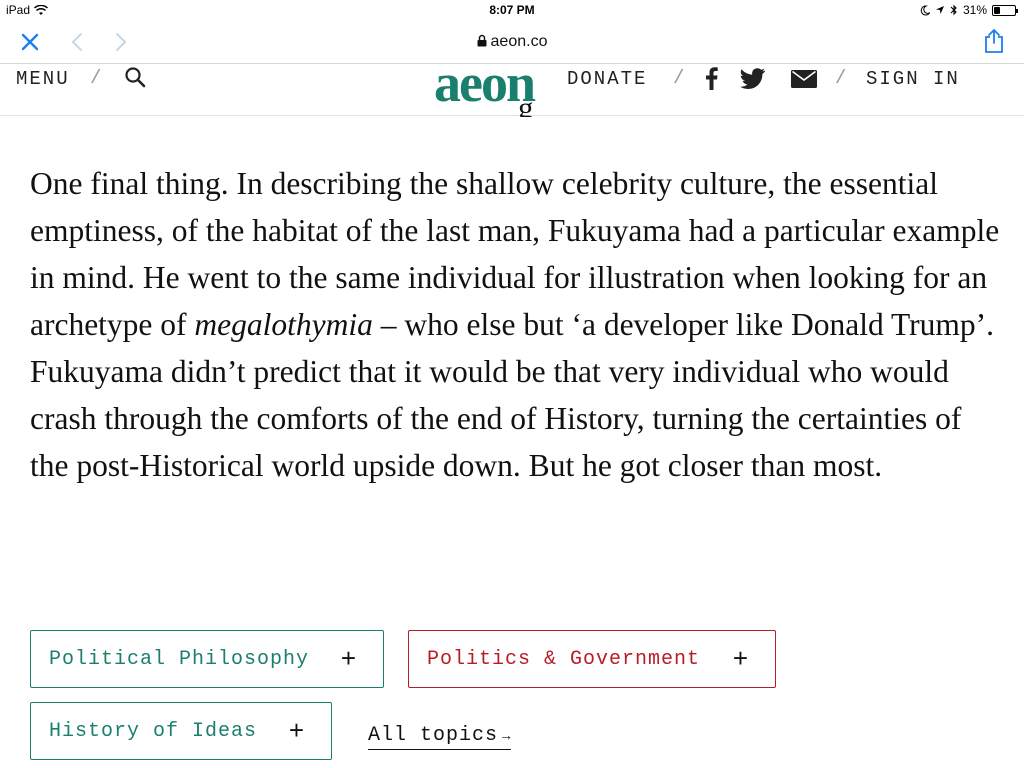 The width and height of the screenshot is (1024, 768). Describe the element at coordinates (974, 10) in the screenshot. I see `battery-percent: 31%` at that location.